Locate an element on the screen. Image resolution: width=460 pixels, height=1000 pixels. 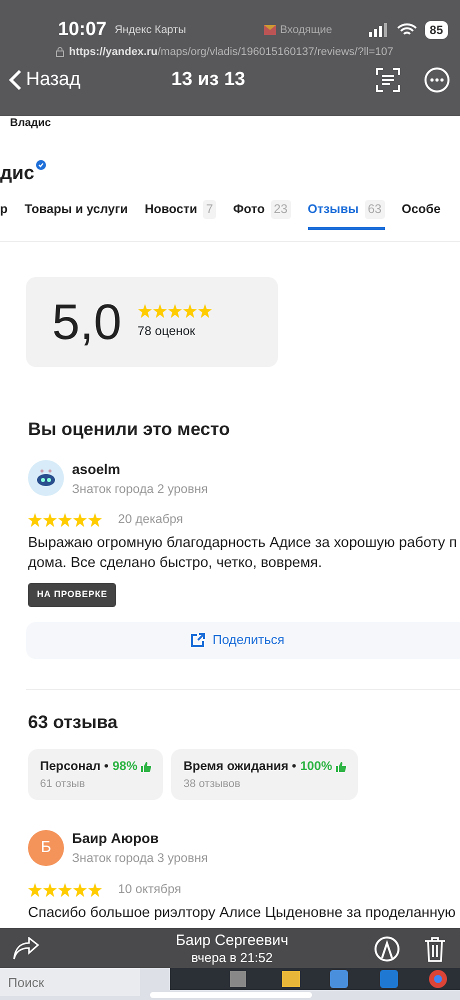
battery-level: 85 is located at coordinates (436, 30).